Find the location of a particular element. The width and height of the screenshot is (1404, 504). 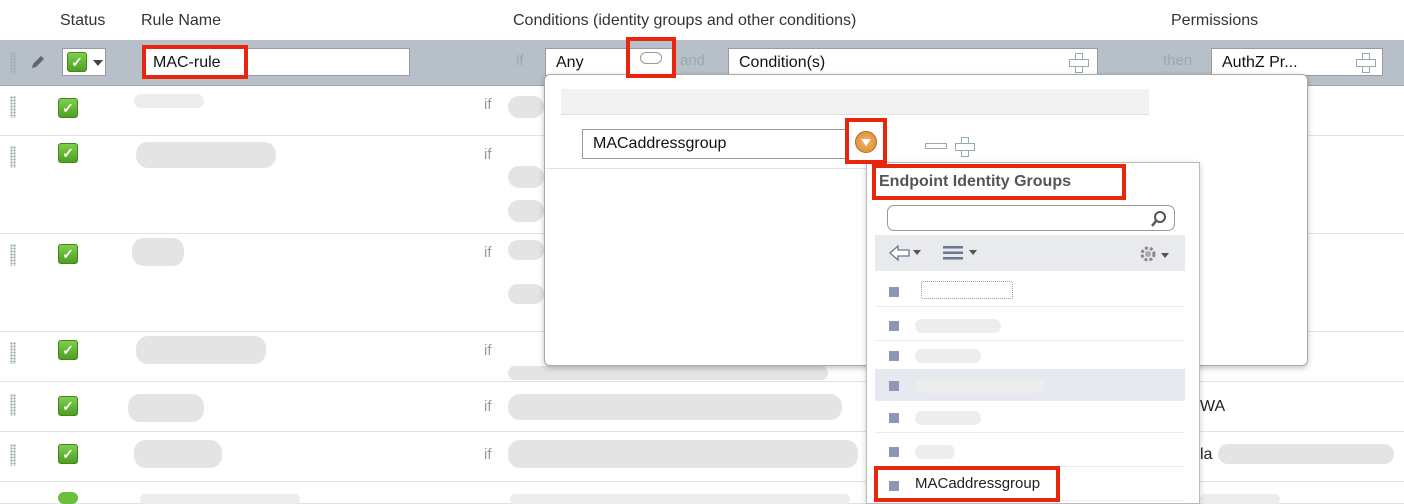

then-keyword: then is located at coordinates (1178, 60).